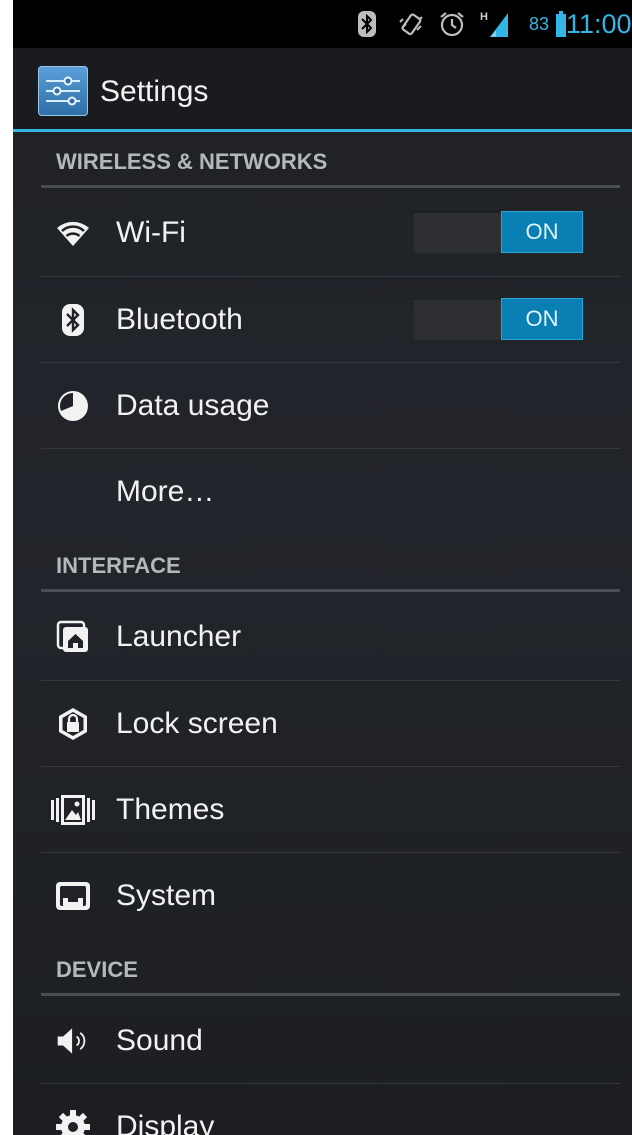  I want to click on system-icon, so click(73, 896).